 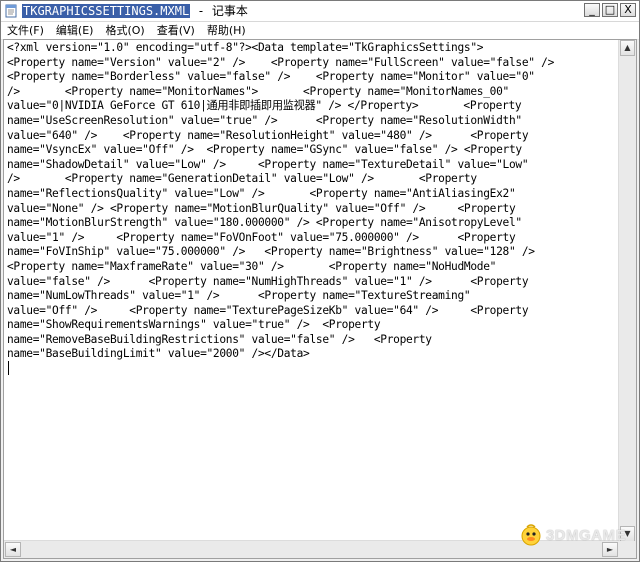 I want to click on maximize-button: □, so click(x=610, y=10).